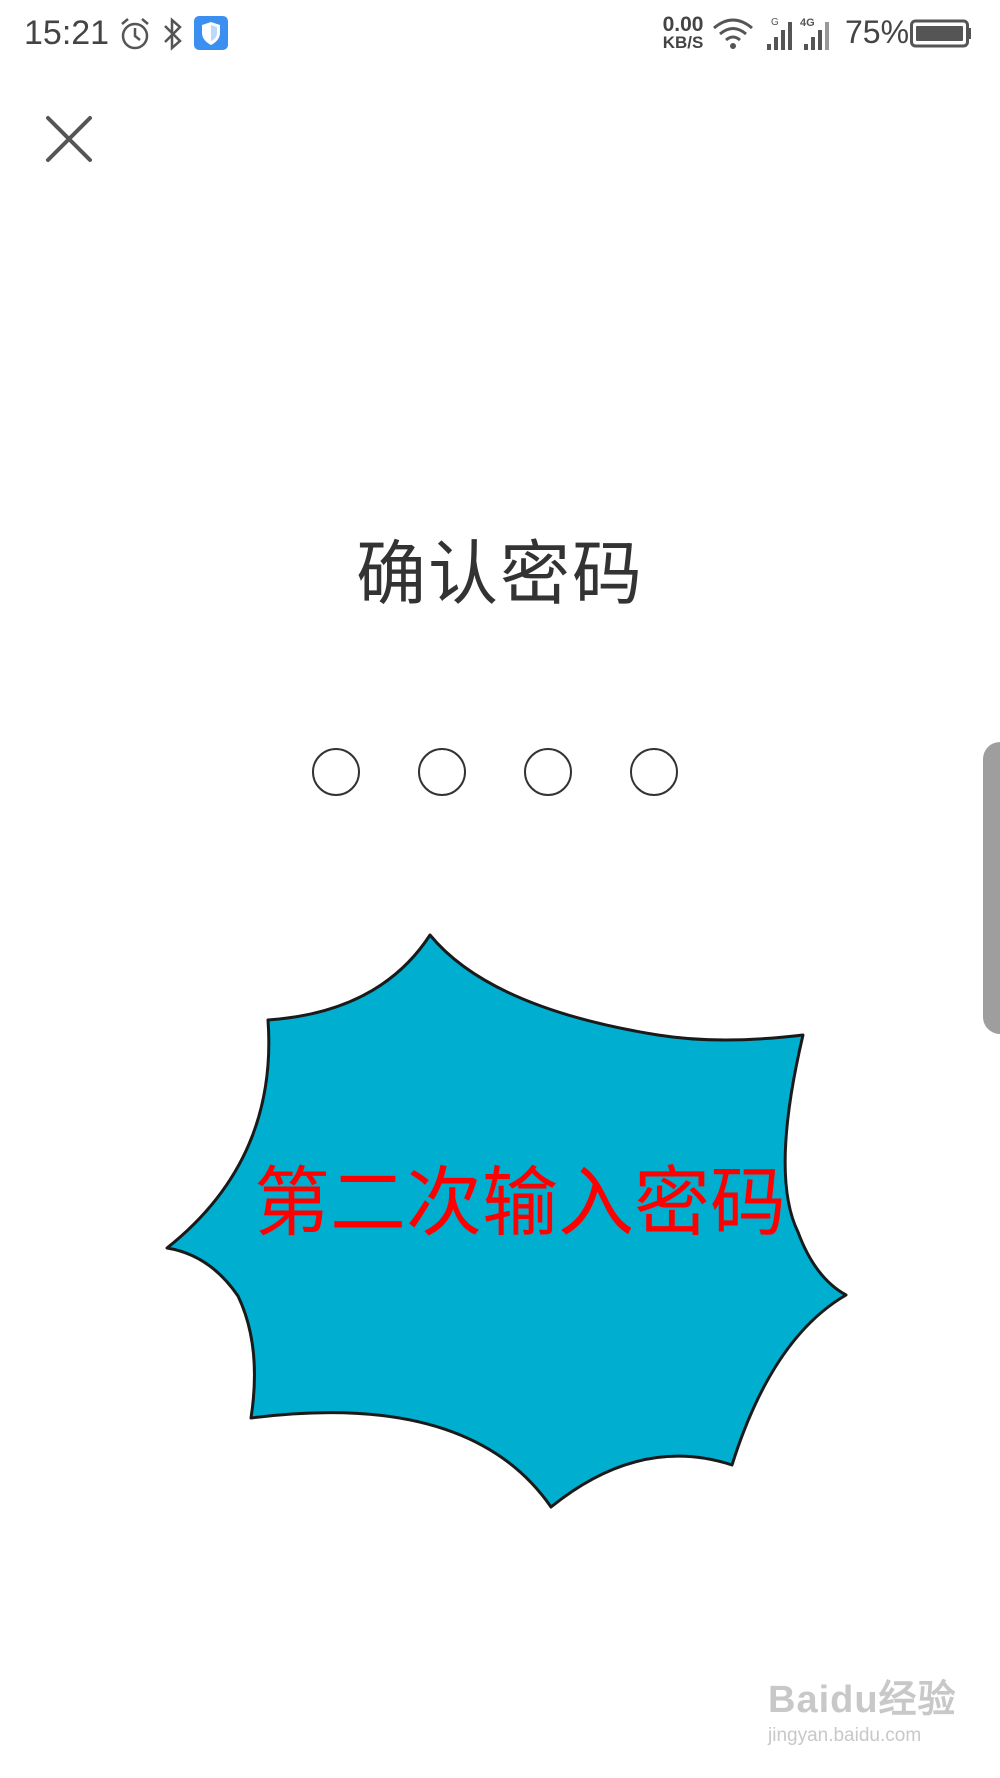 The height and width of the screenshot is (1778, 1000). Describe the element at coordinates (862, 1700) in the screenshot. I see `watermark-logo: Baidu经验` at that location.